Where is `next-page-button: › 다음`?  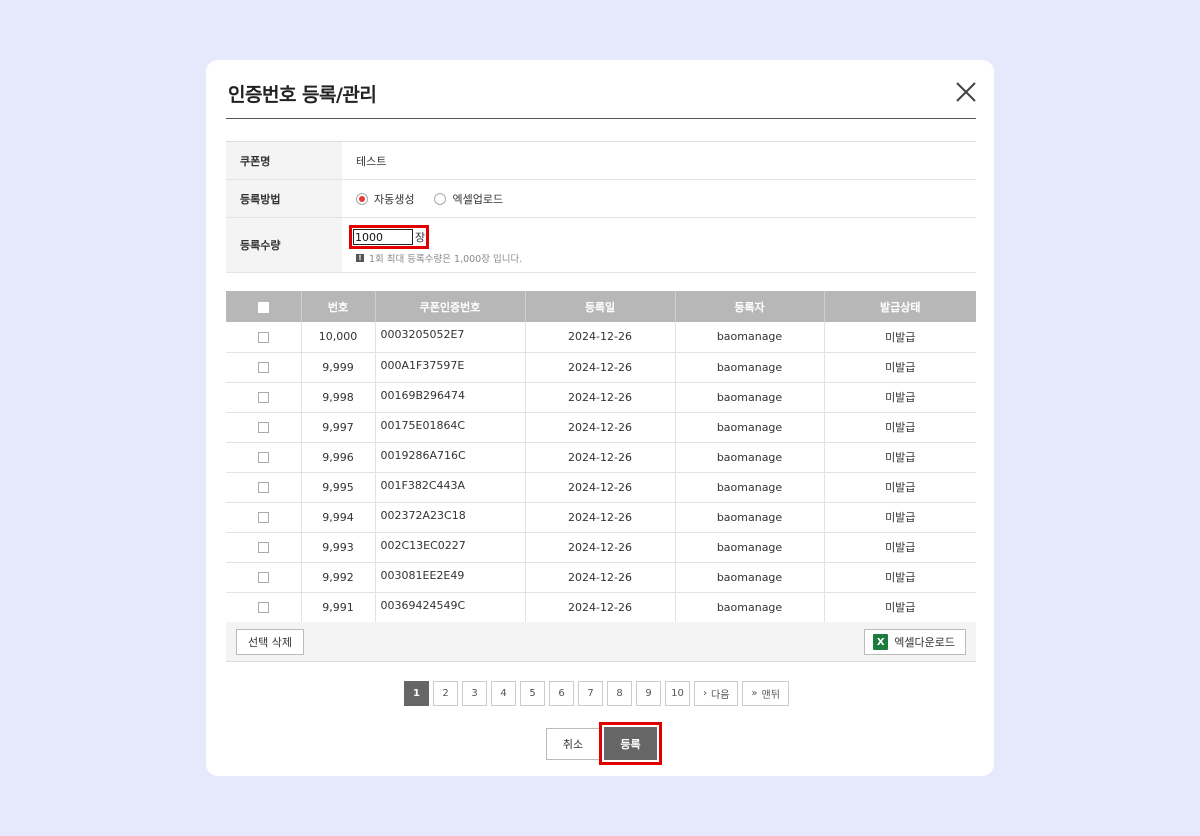
next-page-button: › 다음 is located at coordinates (716, 693).